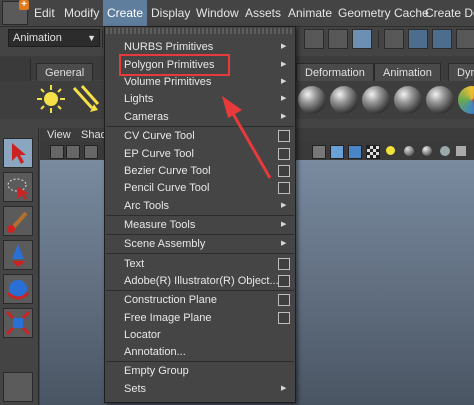 Image resolution: width=474 pixels, height=405 pixels. I want to click on menu-assets: Assets, so click(263, 13).